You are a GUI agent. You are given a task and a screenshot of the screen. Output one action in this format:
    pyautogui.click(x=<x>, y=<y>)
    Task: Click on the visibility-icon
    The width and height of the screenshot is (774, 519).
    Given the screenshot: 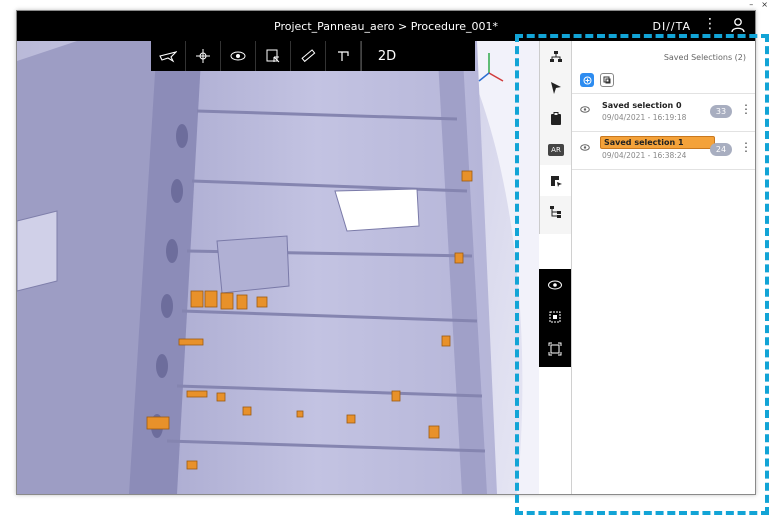 What is the action you would take?
    pyautogui.click(x=238, y=56)
    